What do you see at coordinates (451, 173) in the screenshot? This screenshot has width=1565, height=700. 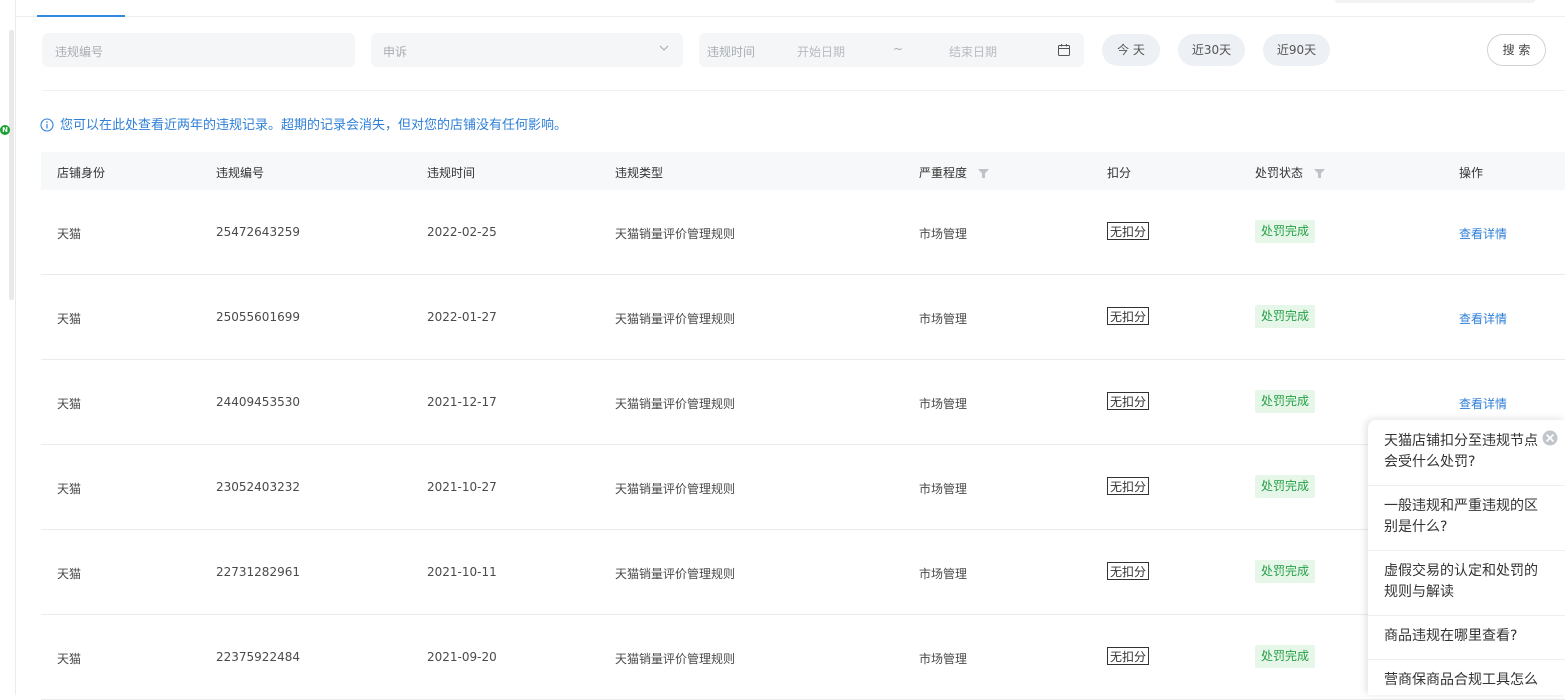 I see `header-time: 违规时间` at bounding box center [451, 173].